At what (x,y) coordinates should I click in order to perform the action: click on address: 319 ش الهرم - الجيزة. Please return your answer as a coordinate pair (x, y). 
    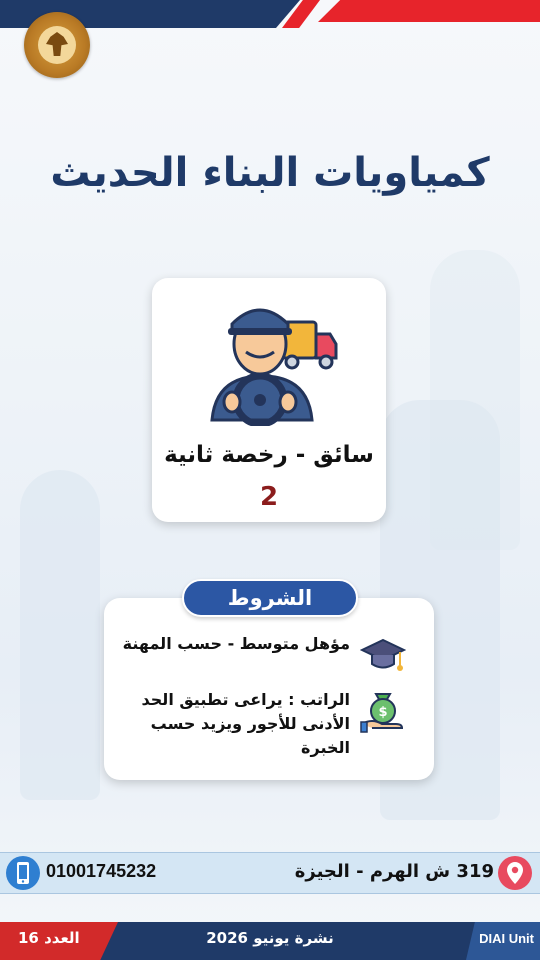
    Looking at the image, I should click on (394, 871).